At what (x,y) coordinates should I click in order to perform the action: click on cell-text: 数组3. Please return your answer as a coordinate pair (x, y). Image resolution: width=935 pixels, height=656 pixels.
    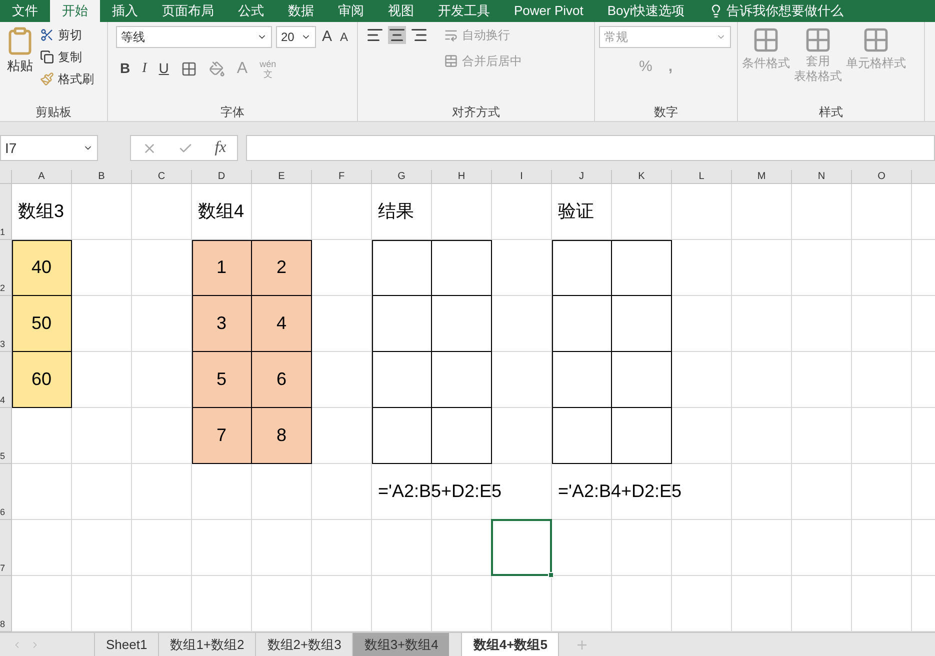
    Looking at the image, I should click on (41, 211).